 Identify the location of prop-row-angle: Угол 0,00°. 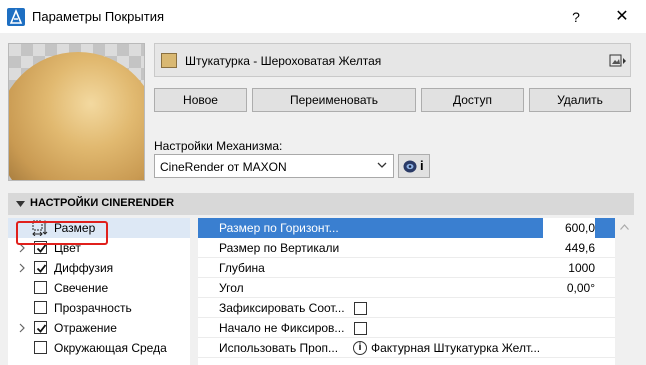
(406, 288).